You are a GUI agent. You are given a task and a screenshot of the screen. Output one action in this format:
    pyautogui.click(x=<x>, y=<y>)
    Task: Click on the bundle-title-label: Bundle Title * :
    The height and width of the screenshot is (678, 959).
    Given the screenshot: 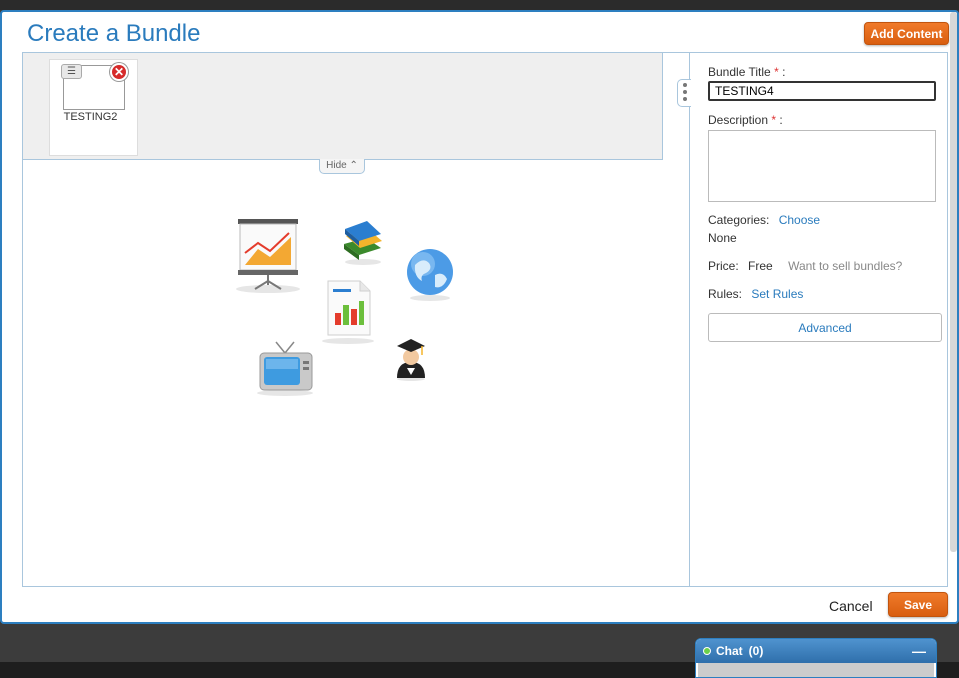 What is the action you would take?
    pyautogui.click(x=746, y=72)
    